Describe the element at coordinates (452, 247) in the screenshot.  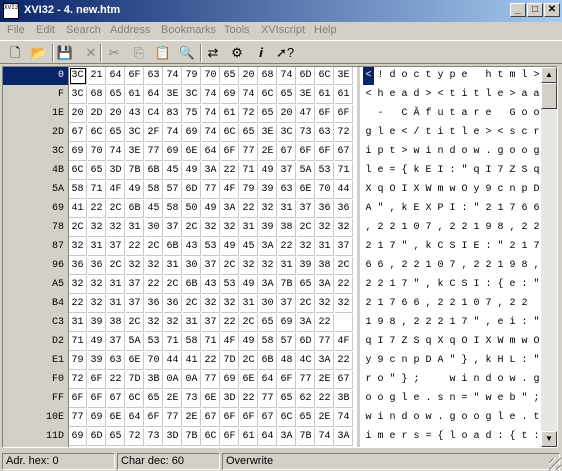
I see `text-char-cell: S` at that location.